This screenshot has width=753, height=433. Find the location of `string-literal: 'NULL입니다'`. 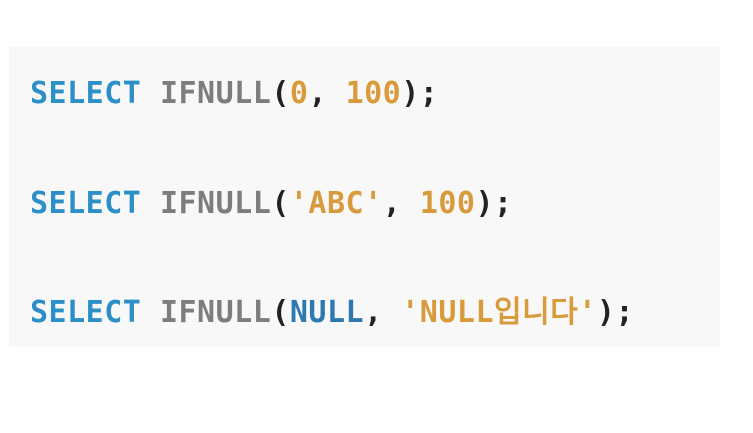

string-literal: 'NULL입니다' is located at coordinates (499, 312).